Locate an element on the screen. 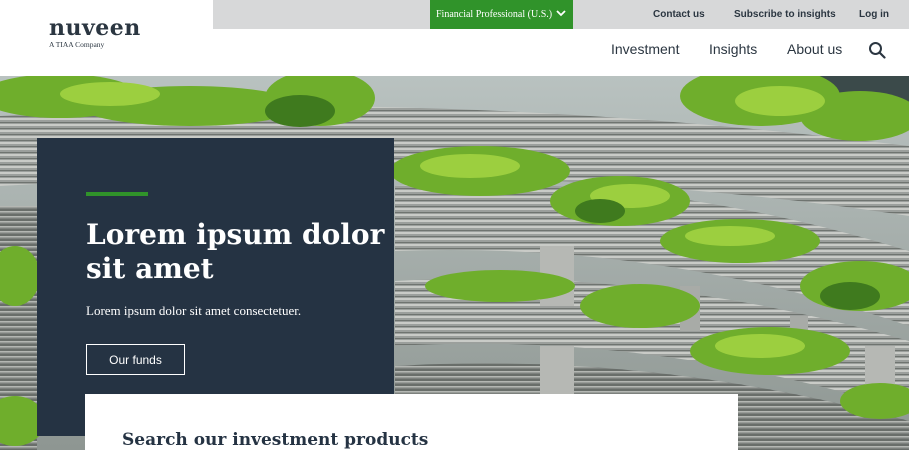 This screenshot has width=909, height=450. login-link: Log in is located at coordinates (874, 14).